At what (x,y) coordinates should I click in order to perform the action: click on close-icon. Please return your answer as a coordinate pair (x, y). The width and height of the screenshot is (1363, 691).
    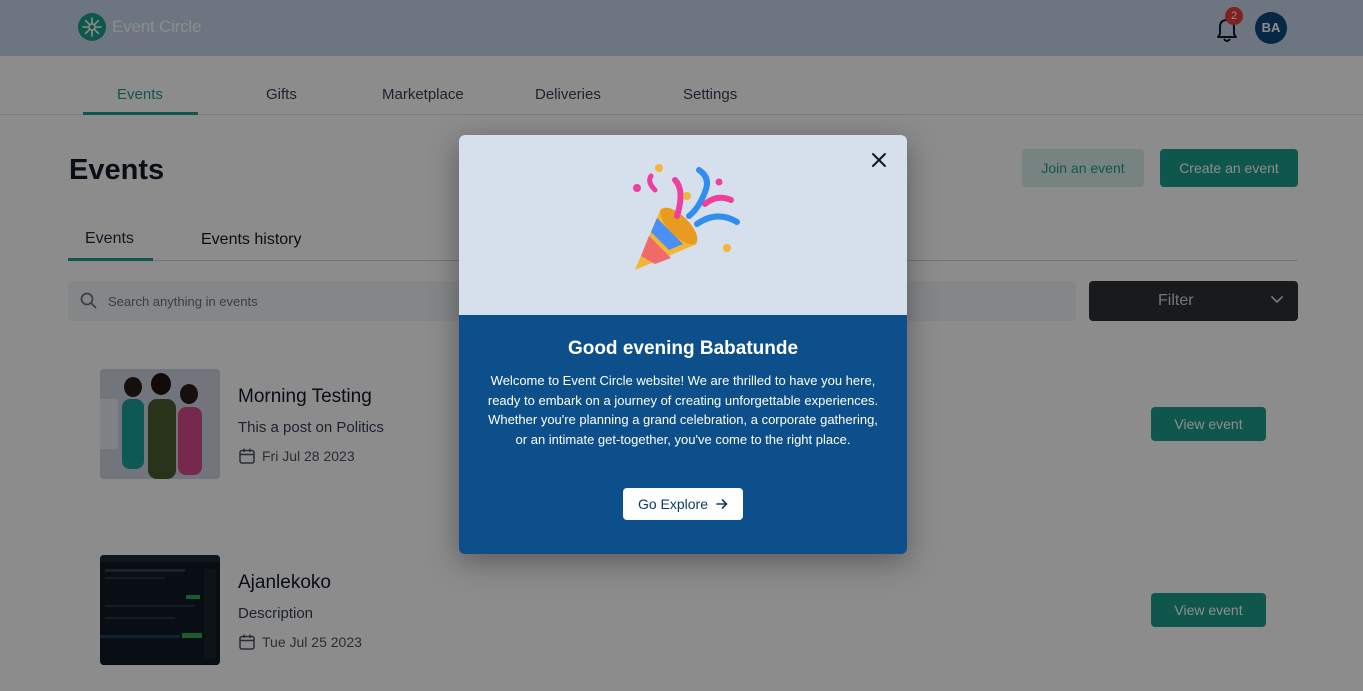
    Looking at the image, I should click on (879, 160).